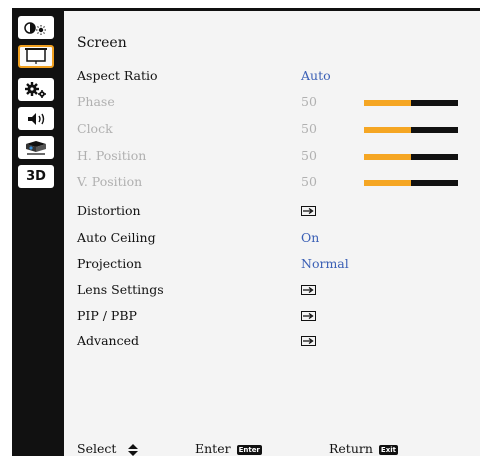  What do you see at coordinates (38, 232) in the screenshot?
I see `sidebar: 3D` at bounding box center [38, 232].